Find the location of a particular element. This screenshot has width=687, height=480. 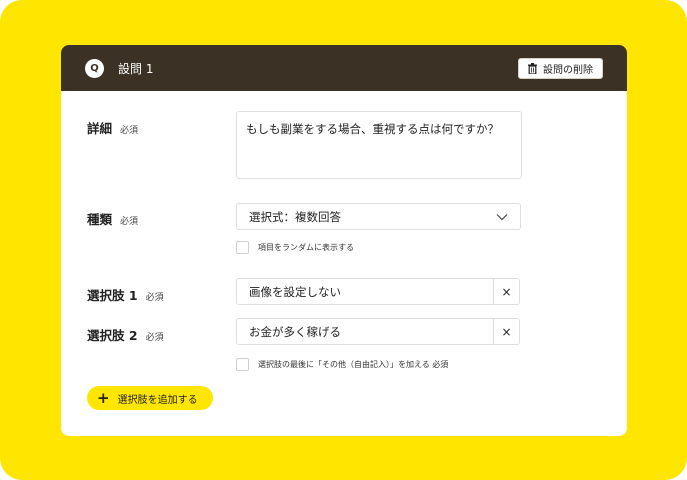

plus-icon: + is located at coordinates (103, 397).